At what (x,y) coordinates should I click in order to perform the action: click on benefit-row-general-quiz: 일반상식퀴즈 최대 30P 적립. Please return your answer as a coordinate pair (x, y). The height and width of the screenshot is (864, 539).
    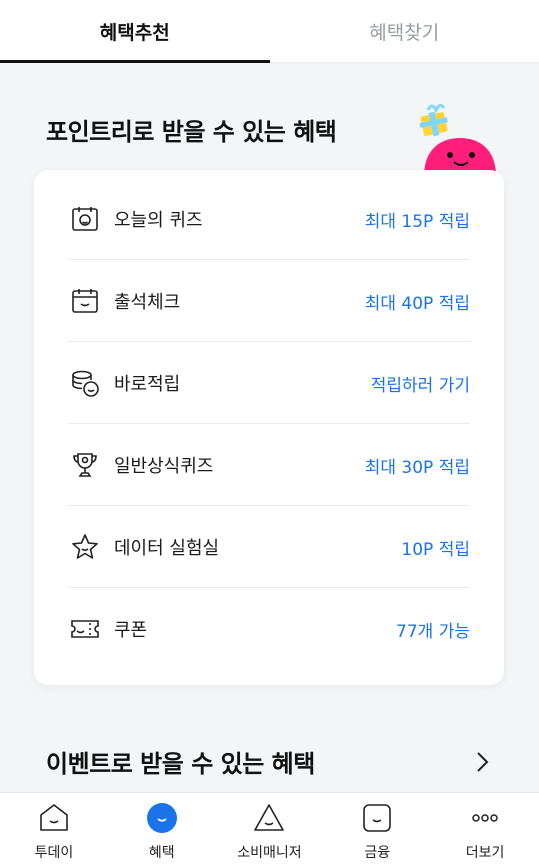
    Looking at the image, I should click on (269, 465).